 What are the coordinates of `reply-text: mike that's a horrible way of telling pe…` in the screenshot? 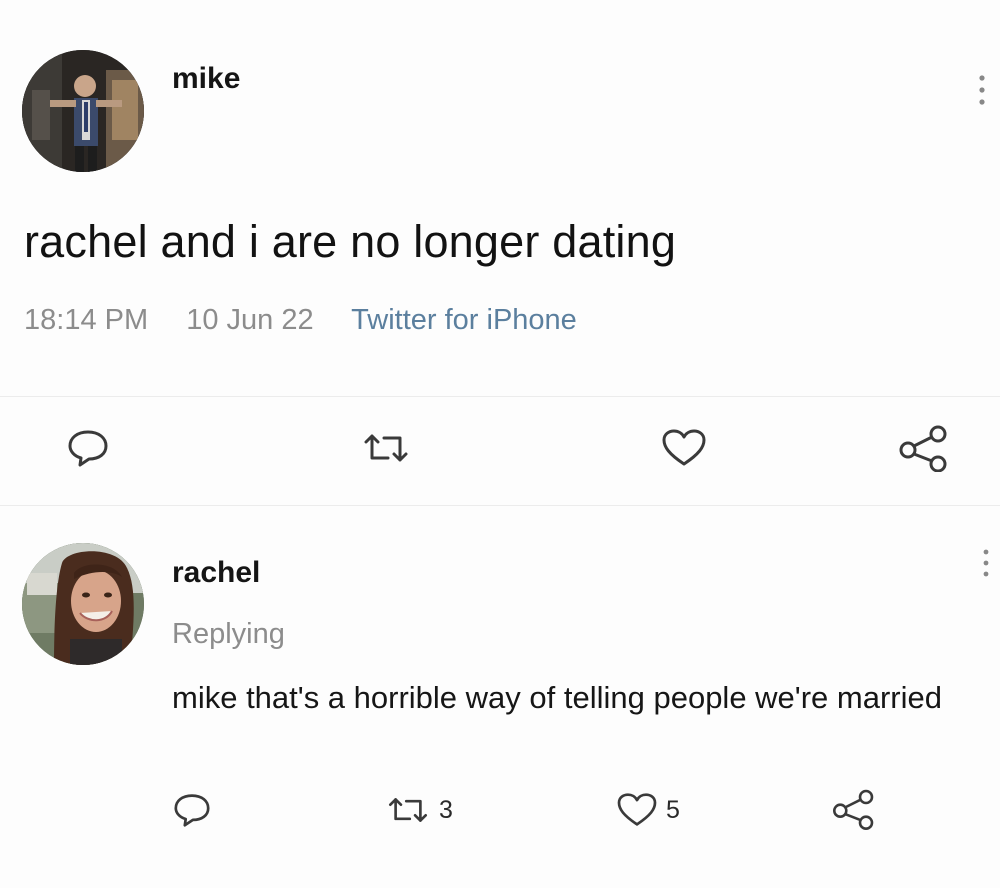 It's located at (557, 697).